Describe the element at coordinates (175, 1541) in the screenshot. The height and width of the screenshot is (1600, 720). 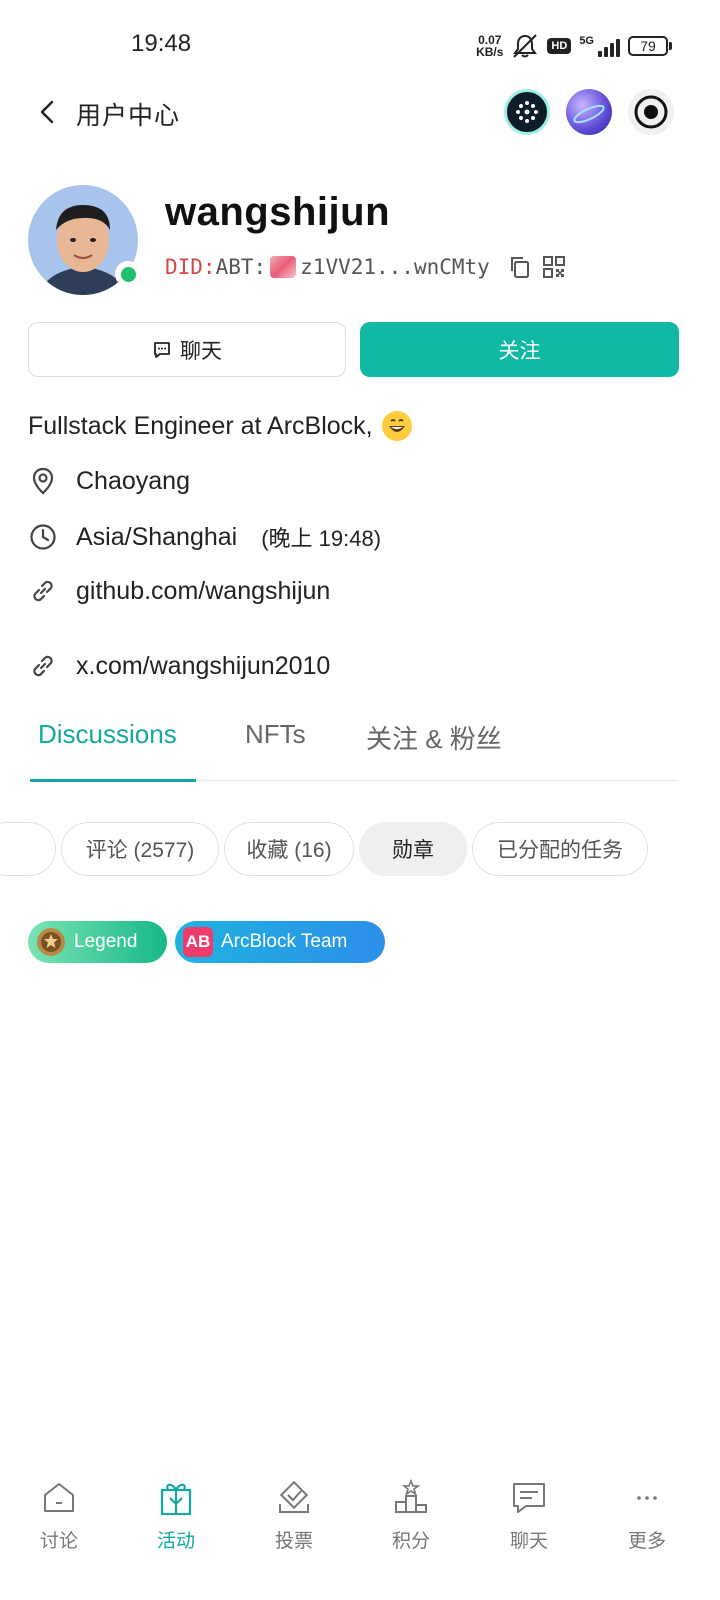
I see `nav-activities-label: 活动` at that location.